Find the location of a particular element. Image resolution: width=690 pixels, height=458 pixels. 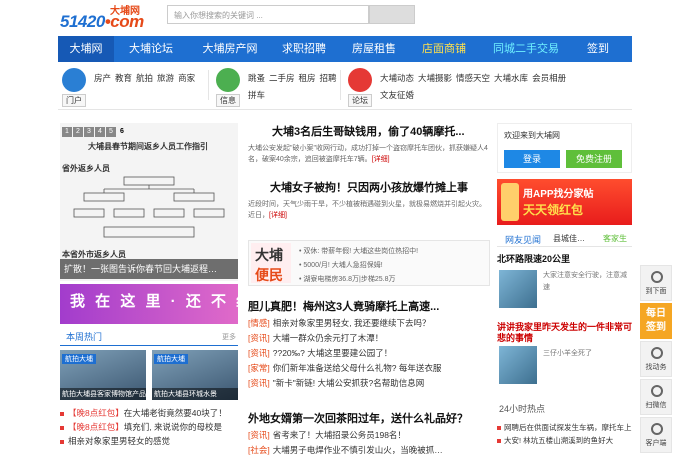

convenience-title: 大埔 便民 is located at coordinates (271, 263).